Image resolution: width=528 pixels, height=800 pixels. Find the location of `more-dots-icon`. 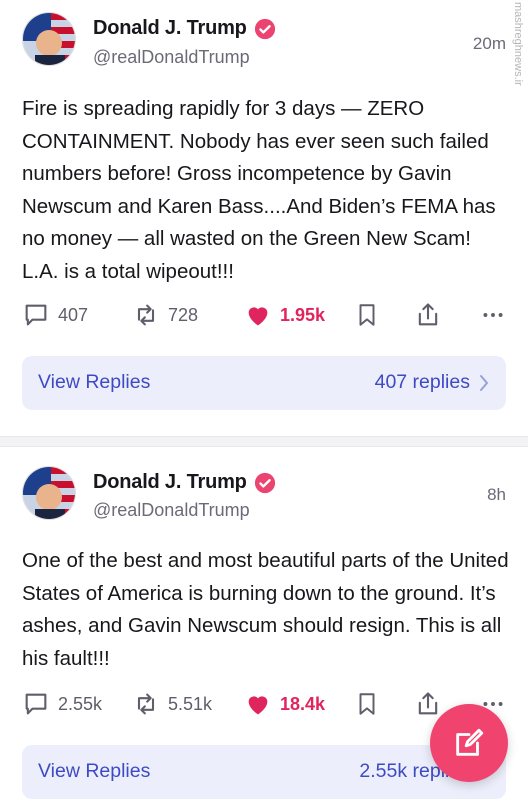

more-dots-icon is located at coordinates (493, 315).